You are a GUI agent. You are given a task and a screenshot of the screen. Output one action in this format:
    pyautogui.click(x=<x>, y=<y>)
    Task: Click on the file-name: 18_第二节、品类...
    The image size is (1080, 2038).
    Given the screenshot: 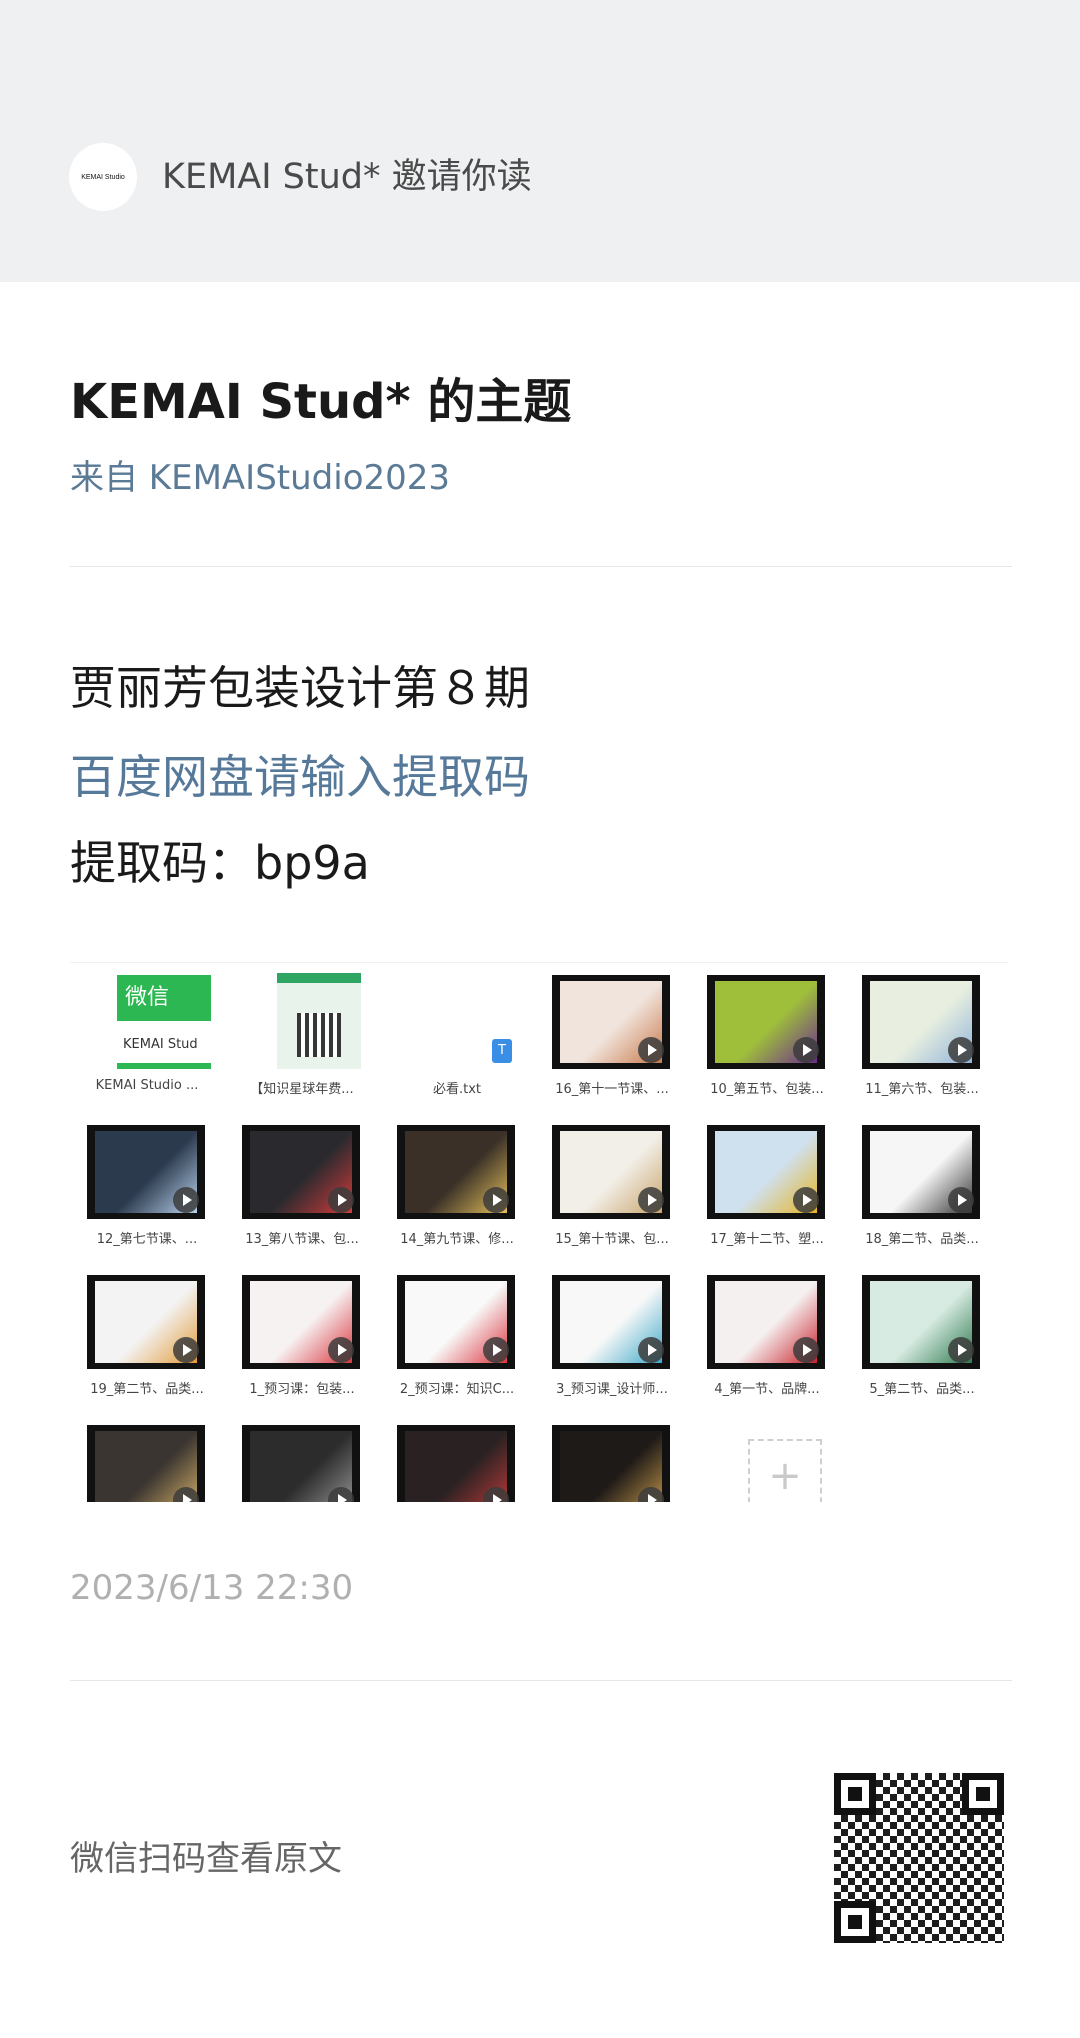 What is the action you would take?
    pyautogui.click(x=922, y=1239)
    